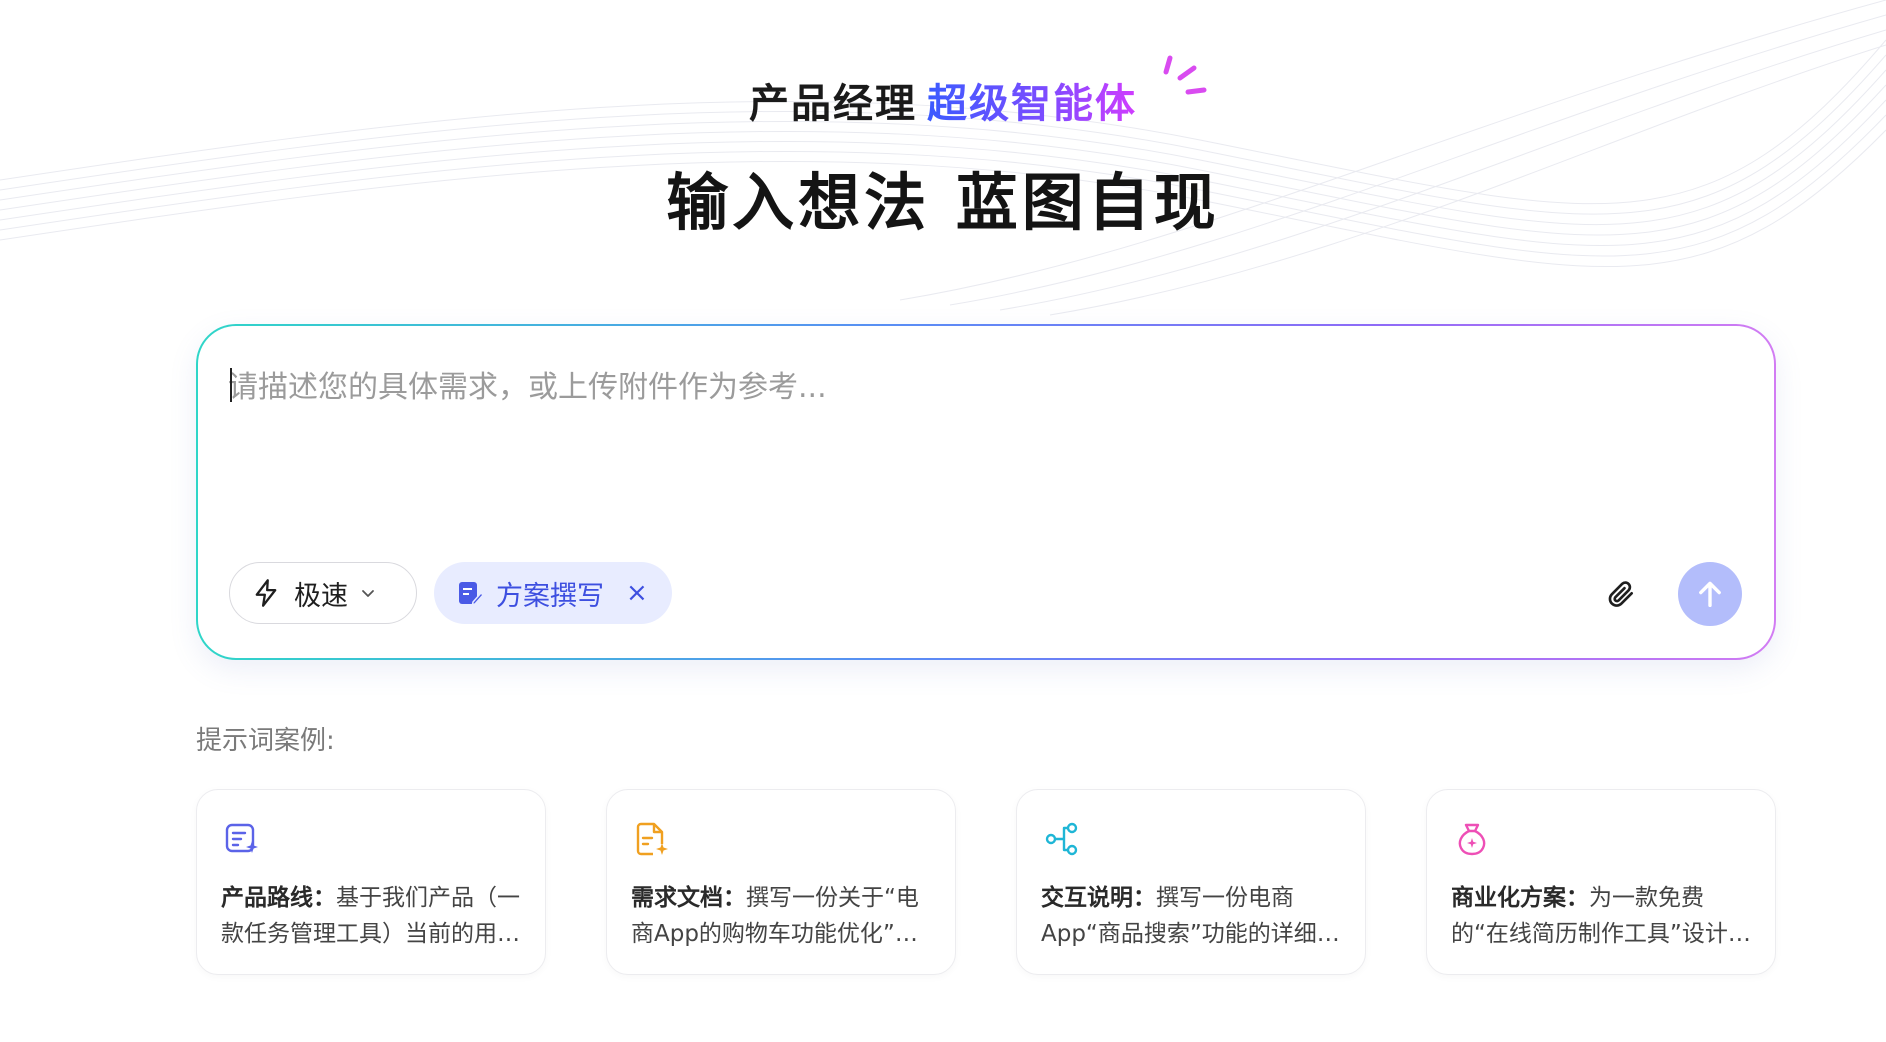  What do you see at coordinates (1601, 916) in the screenshot?
I see `example-card-text: 商业化方案：为一款免费的“在线简历制作工具”设计商业化方案` at bounding box center [1601, 916].